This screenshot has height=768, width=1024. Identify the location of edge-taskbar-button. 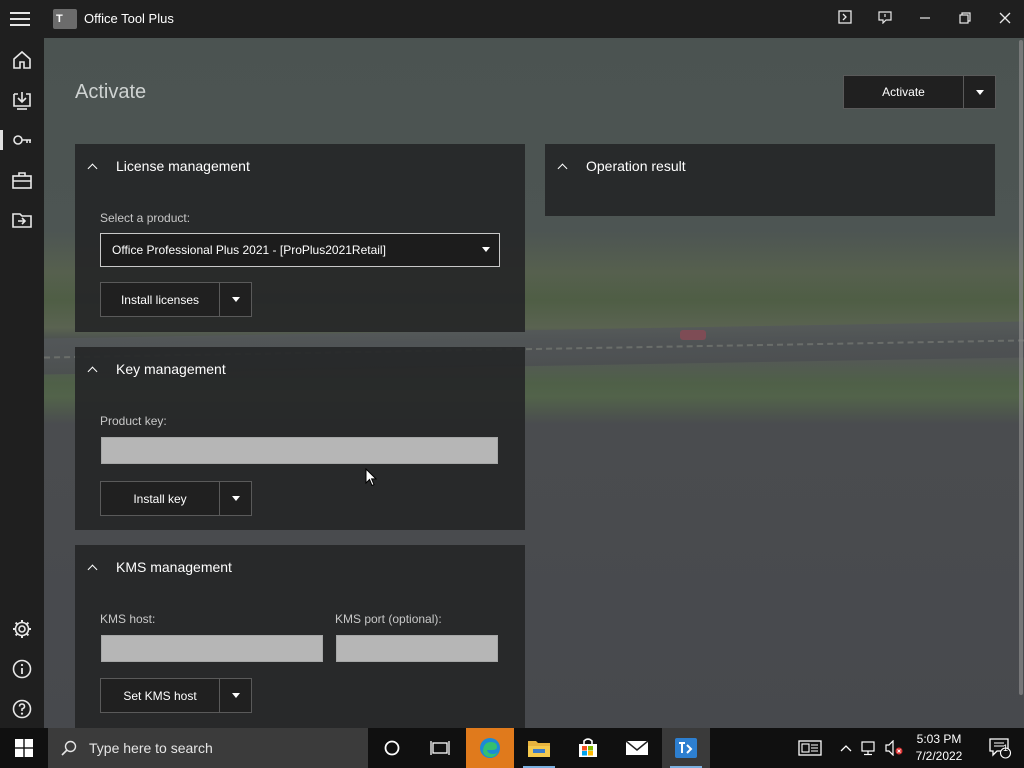
(490, 748).